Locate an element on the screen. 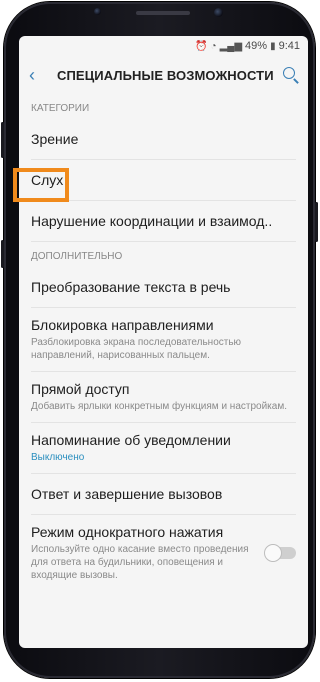  clock: 9:41 is located at coordinates (289, 46).